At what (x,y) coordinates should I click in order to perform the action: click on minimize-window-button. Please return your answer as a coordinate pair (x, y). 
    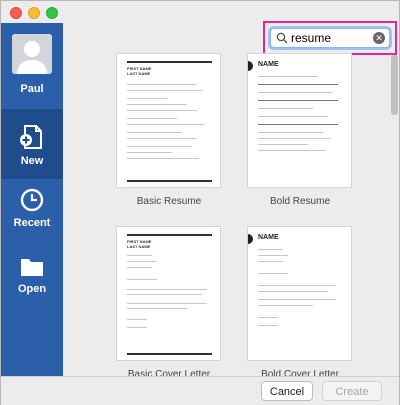
    Looking at the image, I should click on (34, 13).